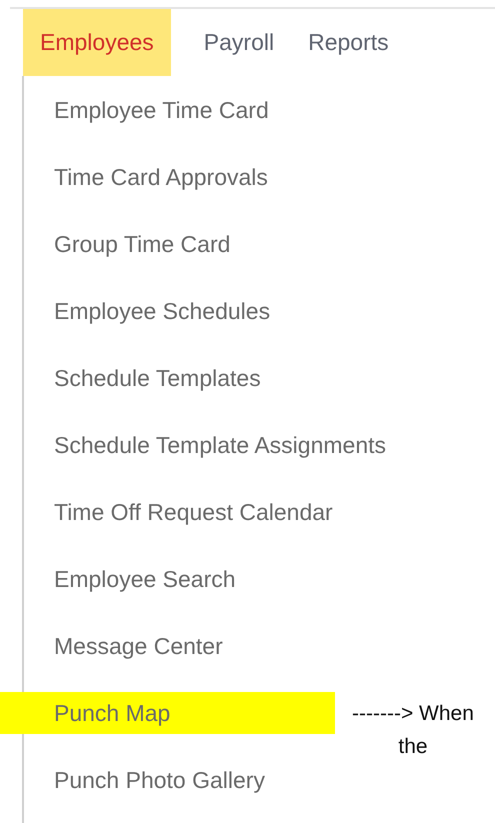 This screenshot has height=823, width=495. I want to click on menu-item: Group Time Card, so click(142, 244).